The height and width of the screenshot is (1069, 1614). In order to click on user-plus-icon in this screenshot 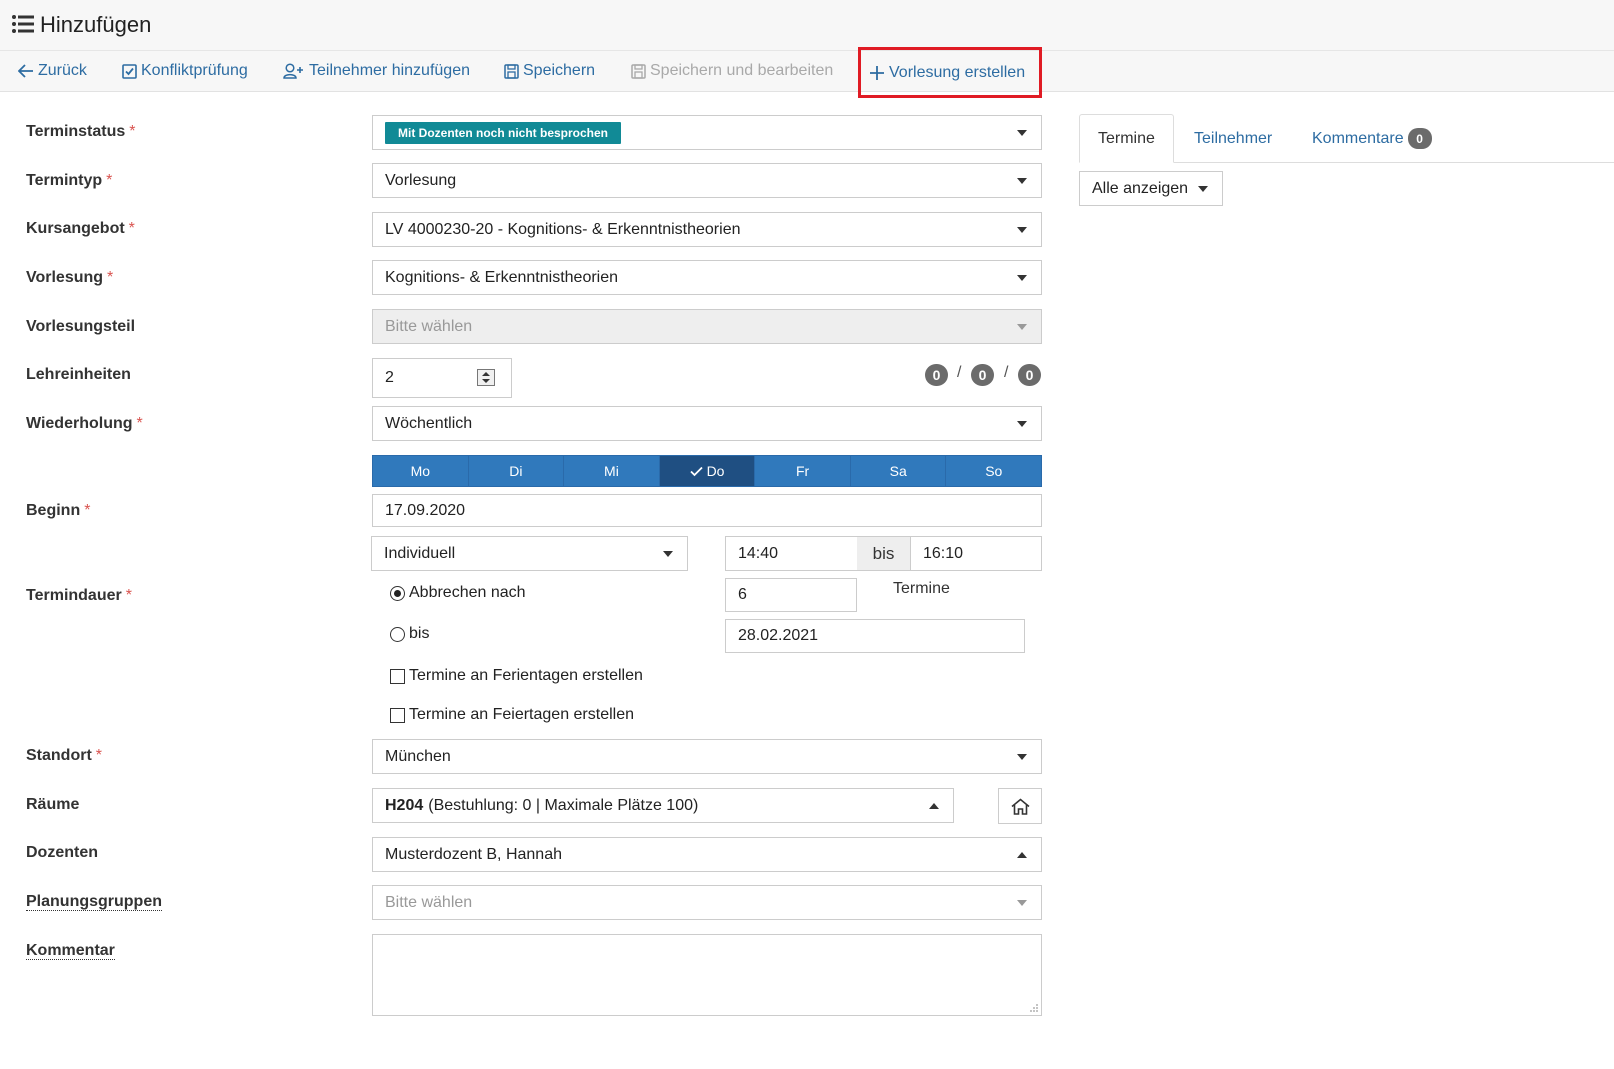, I will do `click(293, 71)`.